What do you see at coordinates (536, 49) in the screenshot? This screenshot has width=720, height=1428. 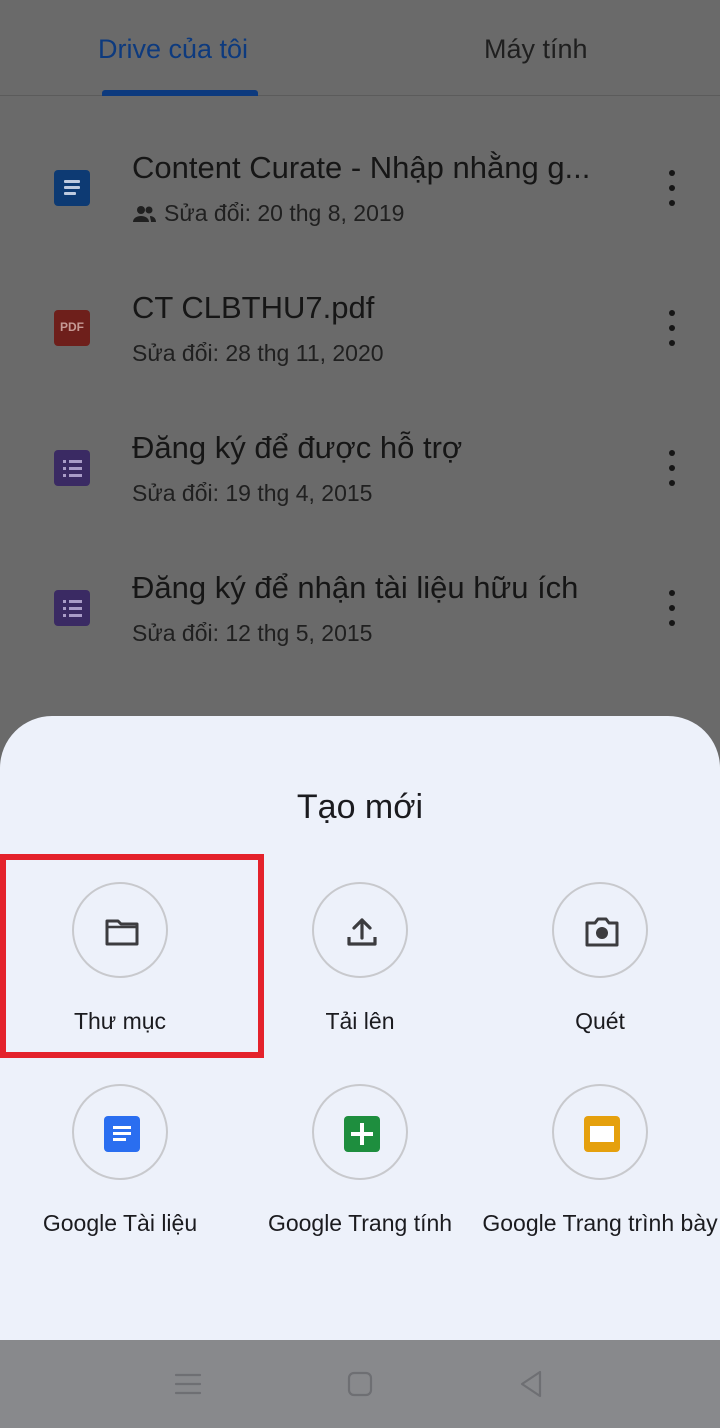 I see `tab-computers: Máy tính` at bounding box center [536, 49].